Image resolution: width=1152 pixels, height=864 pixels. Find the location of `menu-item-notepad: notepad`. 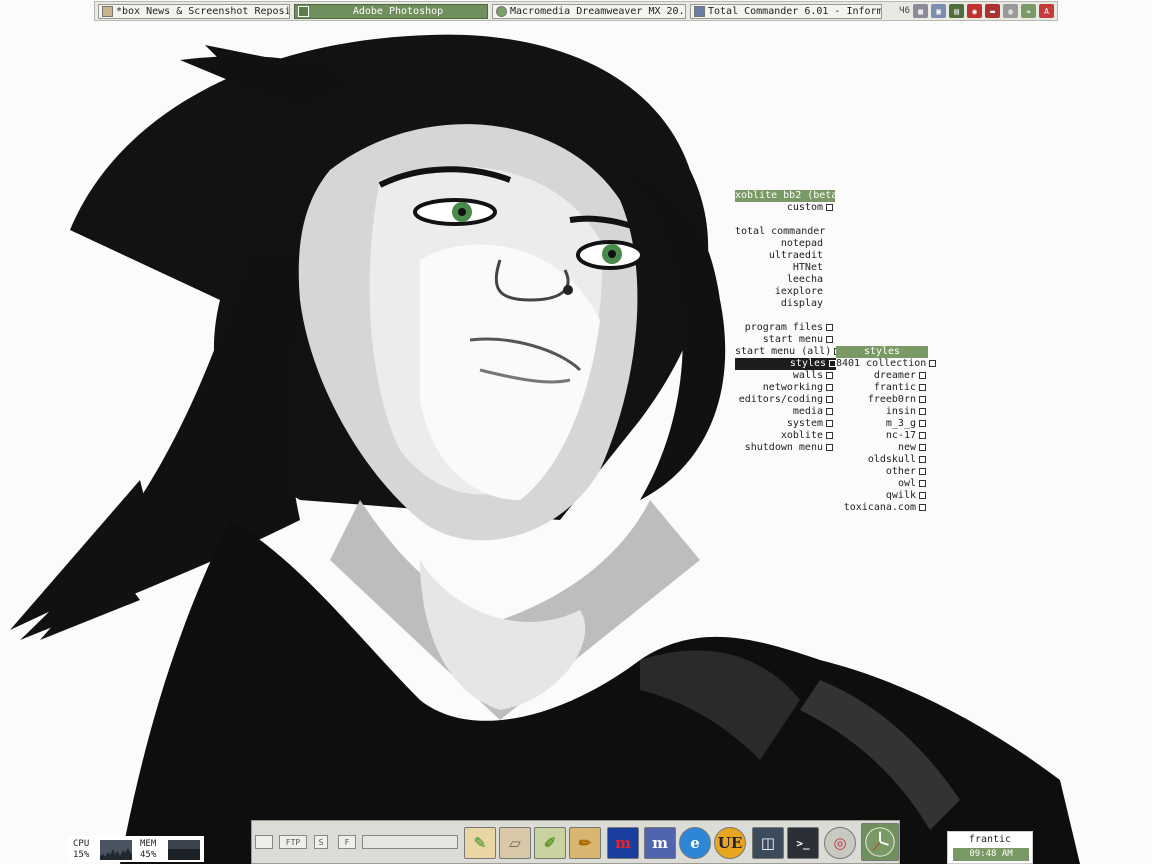

menu-item-notepad: notepad is located at coordinates (779, 244).